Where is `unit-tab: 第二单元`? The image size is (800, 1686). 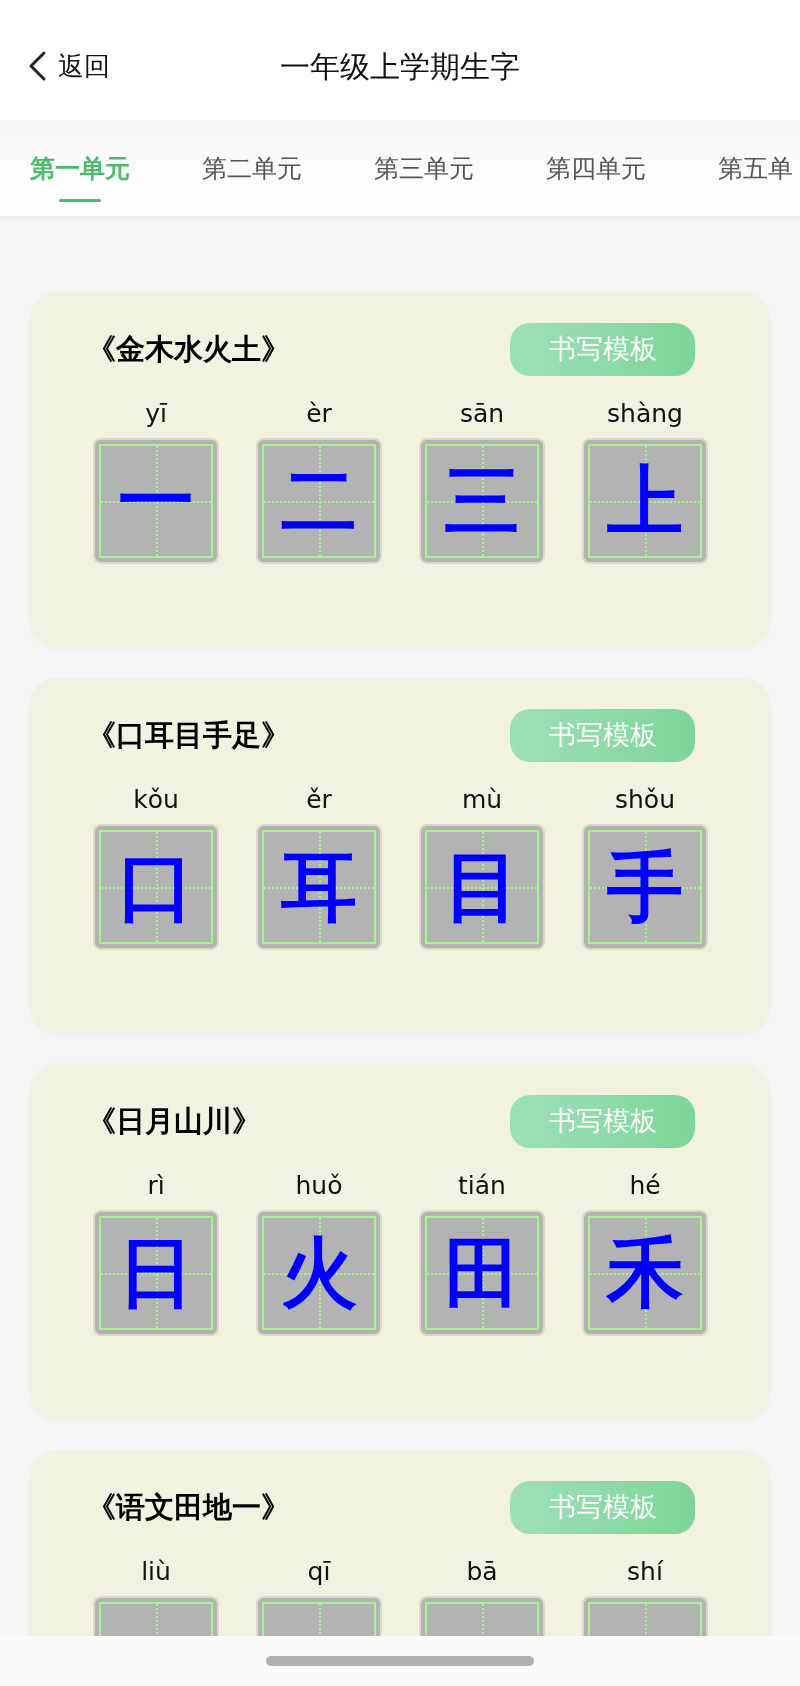 unit-tab: 第二单元 is located at coordinates (252, 161).